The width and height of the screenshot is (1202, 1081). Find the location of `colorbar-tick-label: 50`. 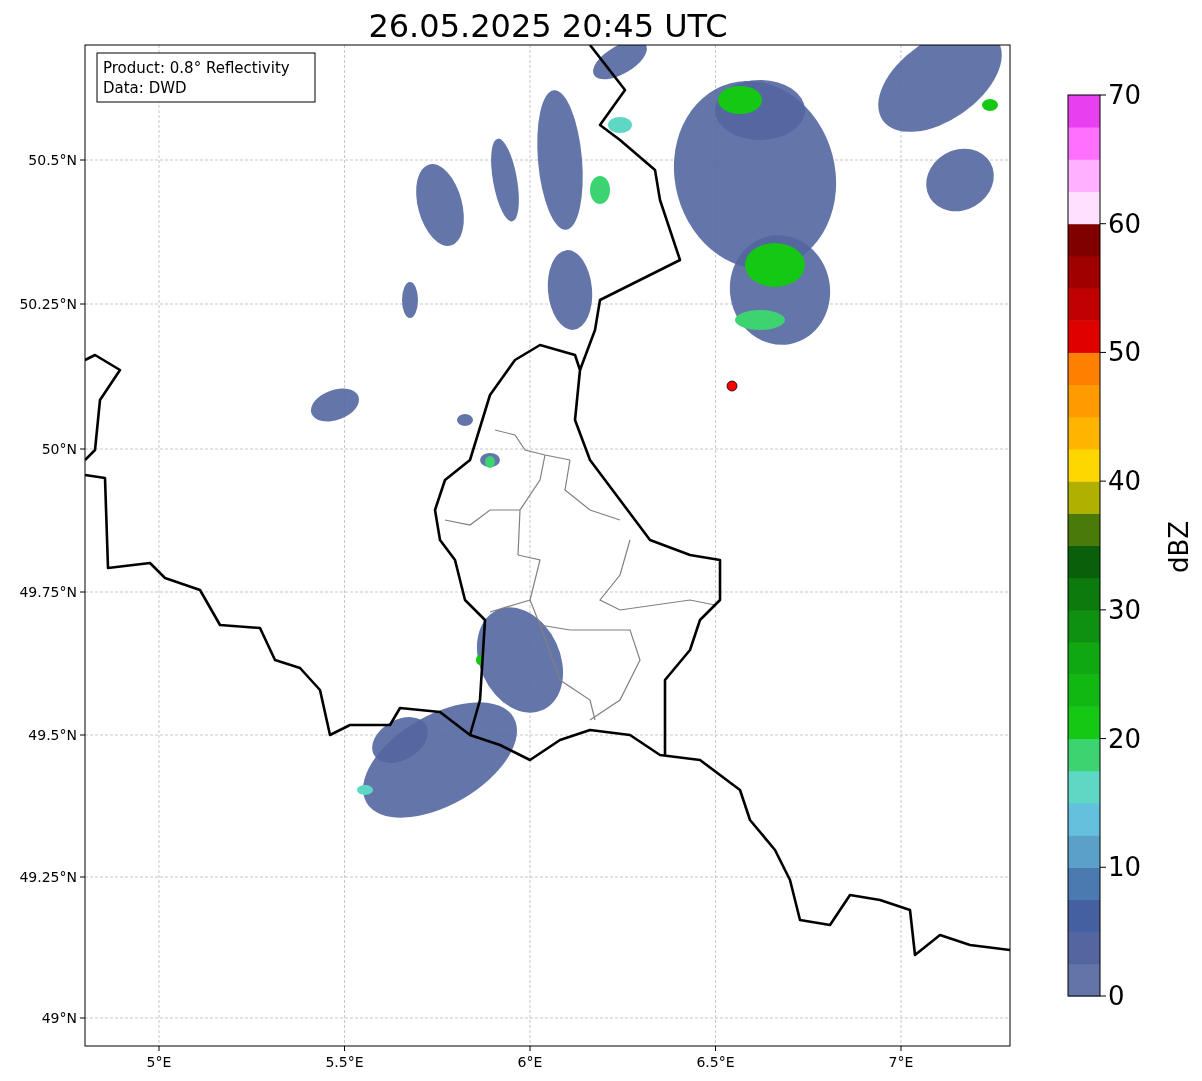

colorbar-tick-label: 50 is located at coordinates (1125, 352).